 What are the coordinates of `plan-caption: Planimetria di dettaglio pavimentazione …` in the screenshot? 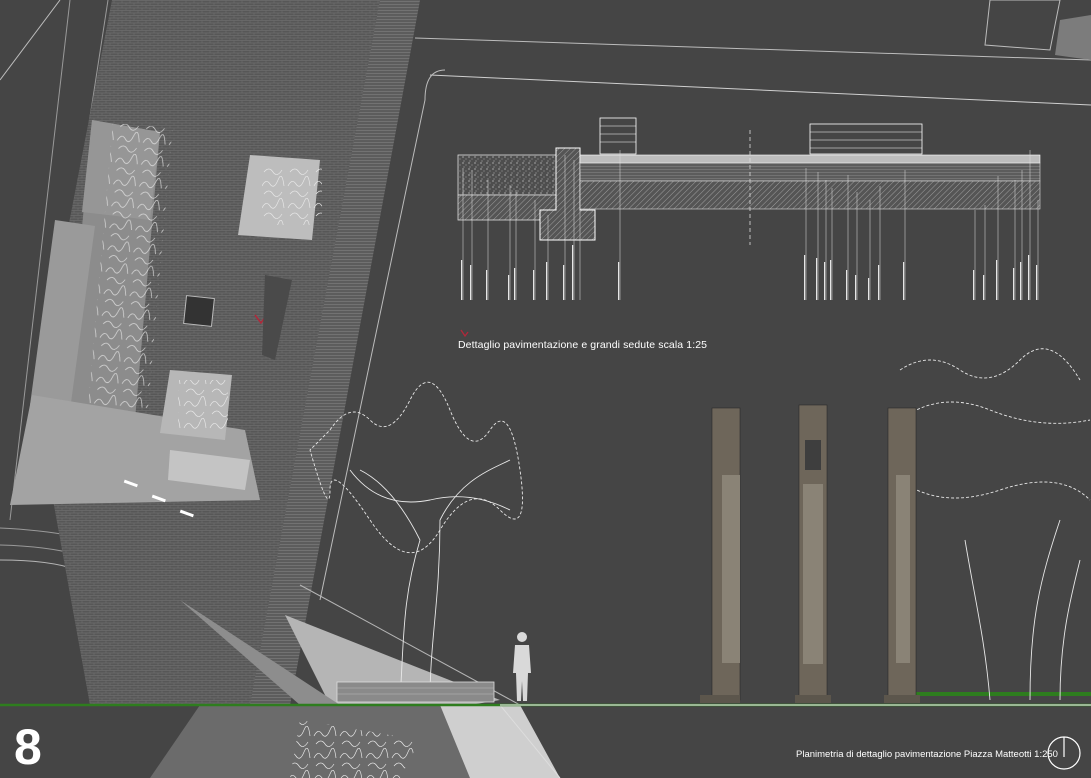 It's located at (927, 754).